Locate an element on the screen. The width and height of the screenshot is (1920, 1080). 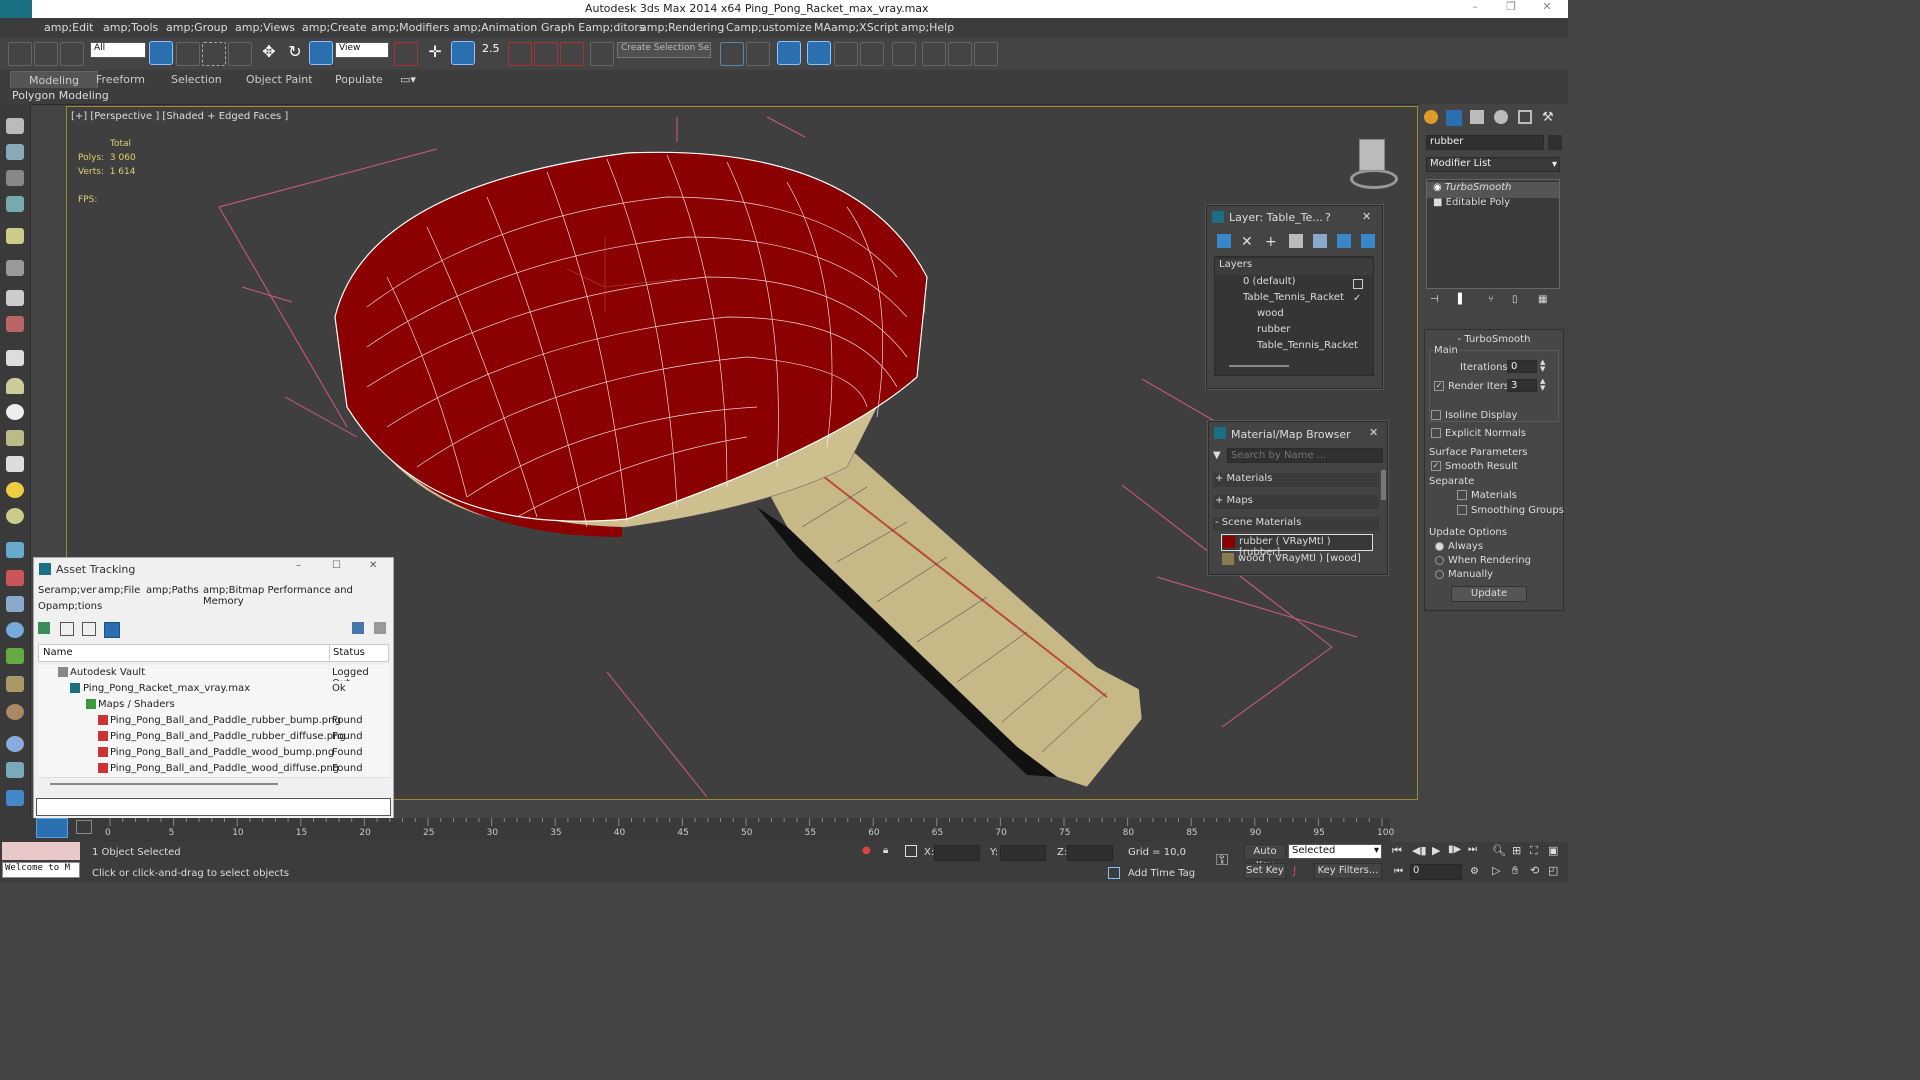
key-icon: ⚿ is located at coordinates (1222, 860).